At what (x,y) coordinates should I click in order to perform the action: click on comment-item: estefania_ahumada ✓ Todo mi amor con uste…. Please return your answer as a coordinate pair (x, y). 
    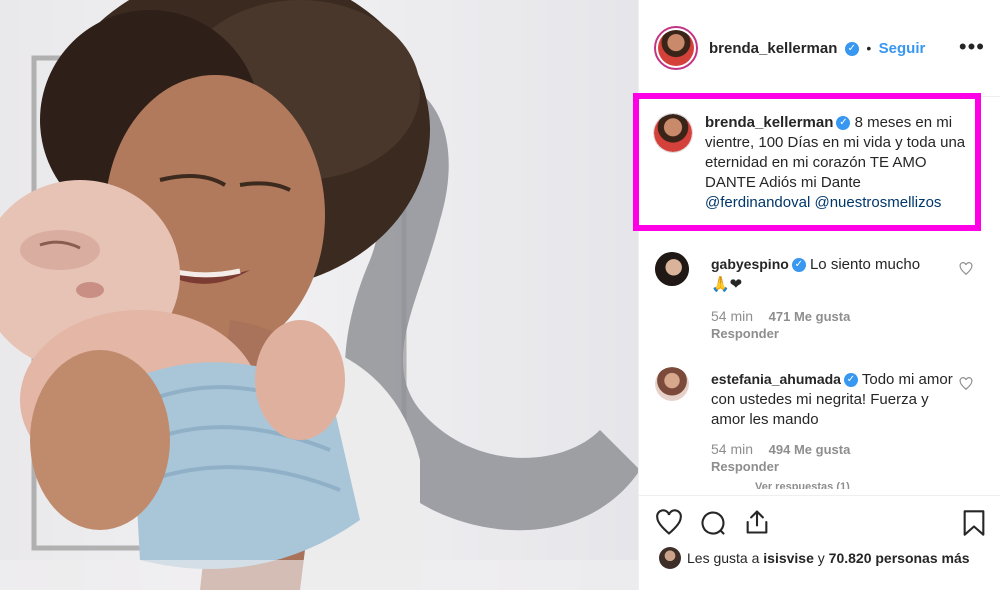
    Looking at the image, I should click on (825, 429).